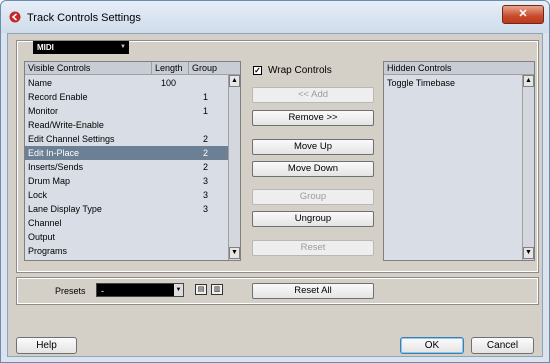  I want to click on title-bar: Track Controls Settings ✕, so click(275, 17).